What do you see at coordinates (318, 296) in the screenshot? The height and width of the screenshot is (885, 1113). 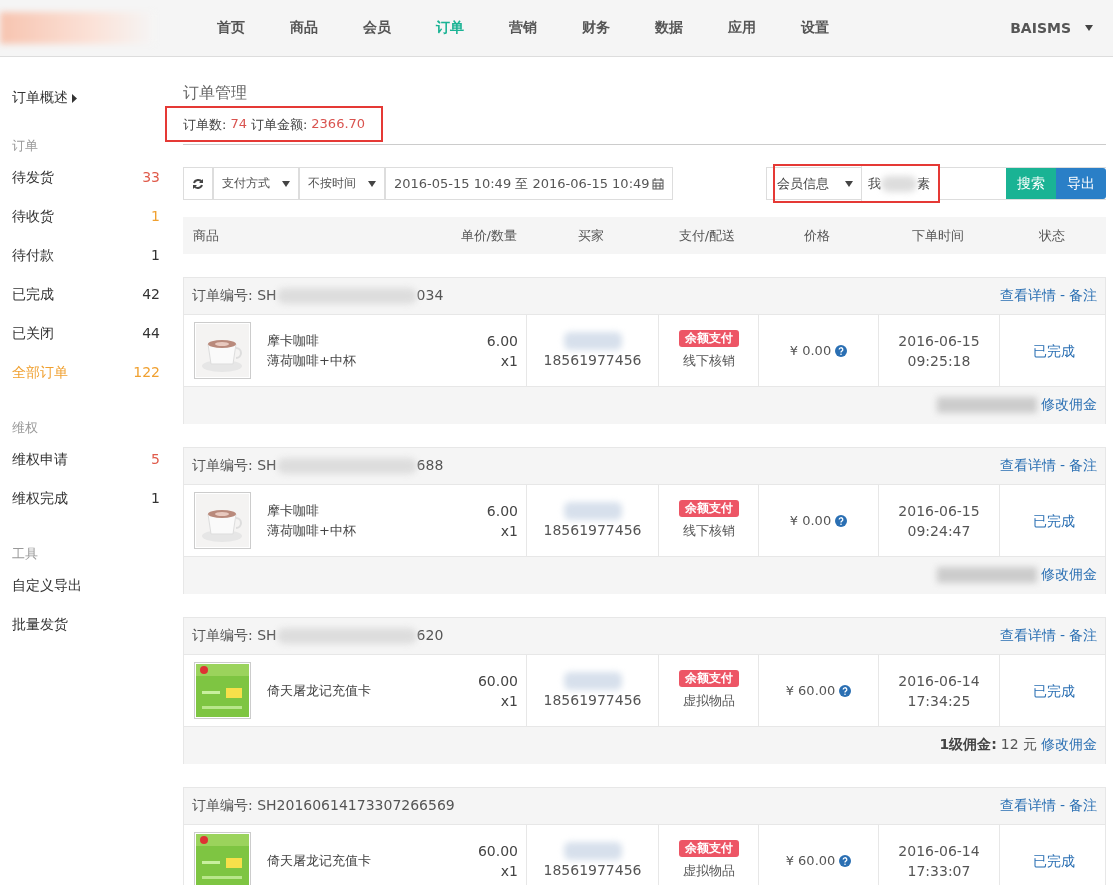 I see `order-number: 订单编号: SH 034` at bounding box center [318, 296].